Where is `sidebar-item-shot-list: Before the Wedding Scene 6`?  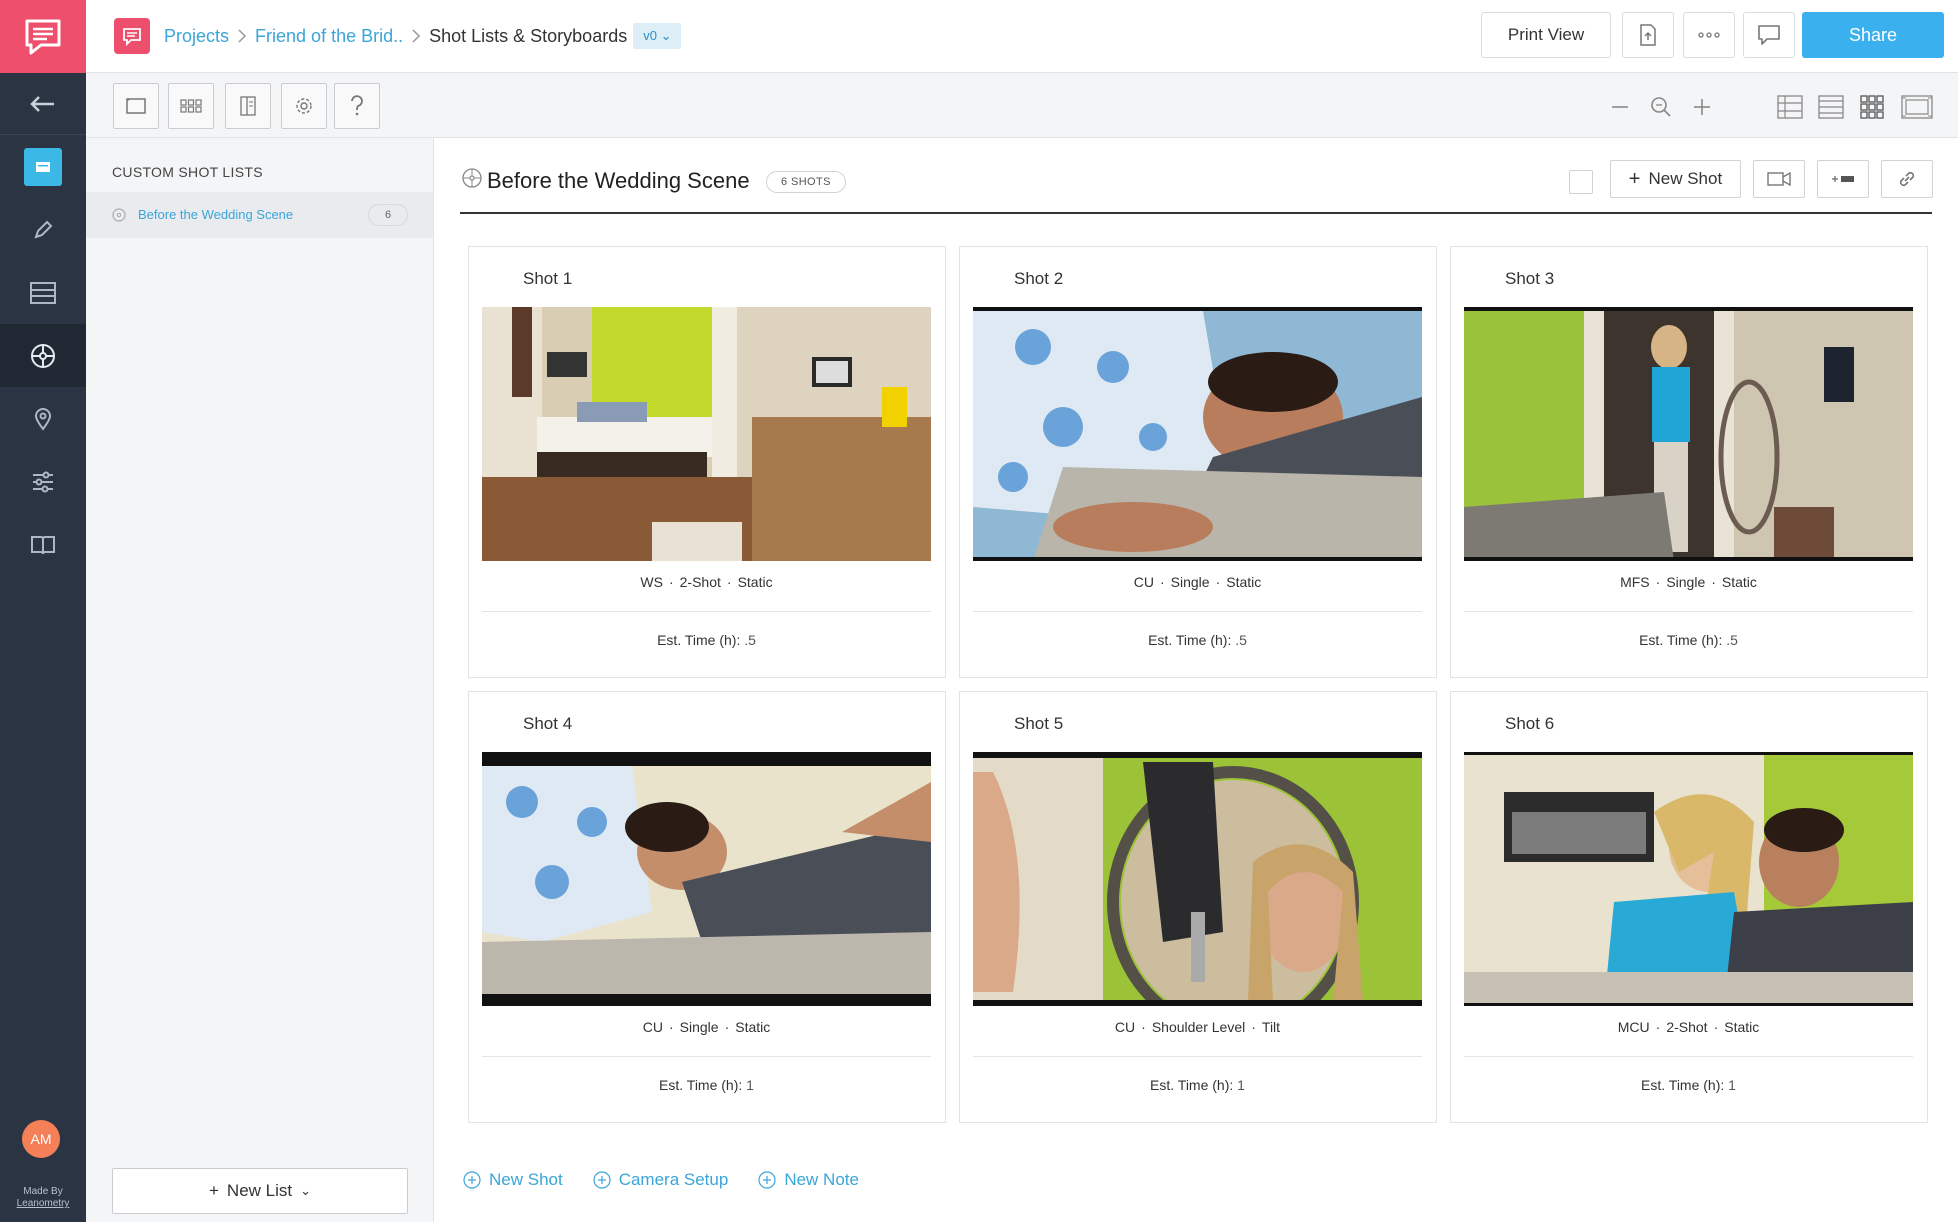
sidebar-item-shot-list: Before the Wedding Scene 6 is located at coordinates (259, 215).